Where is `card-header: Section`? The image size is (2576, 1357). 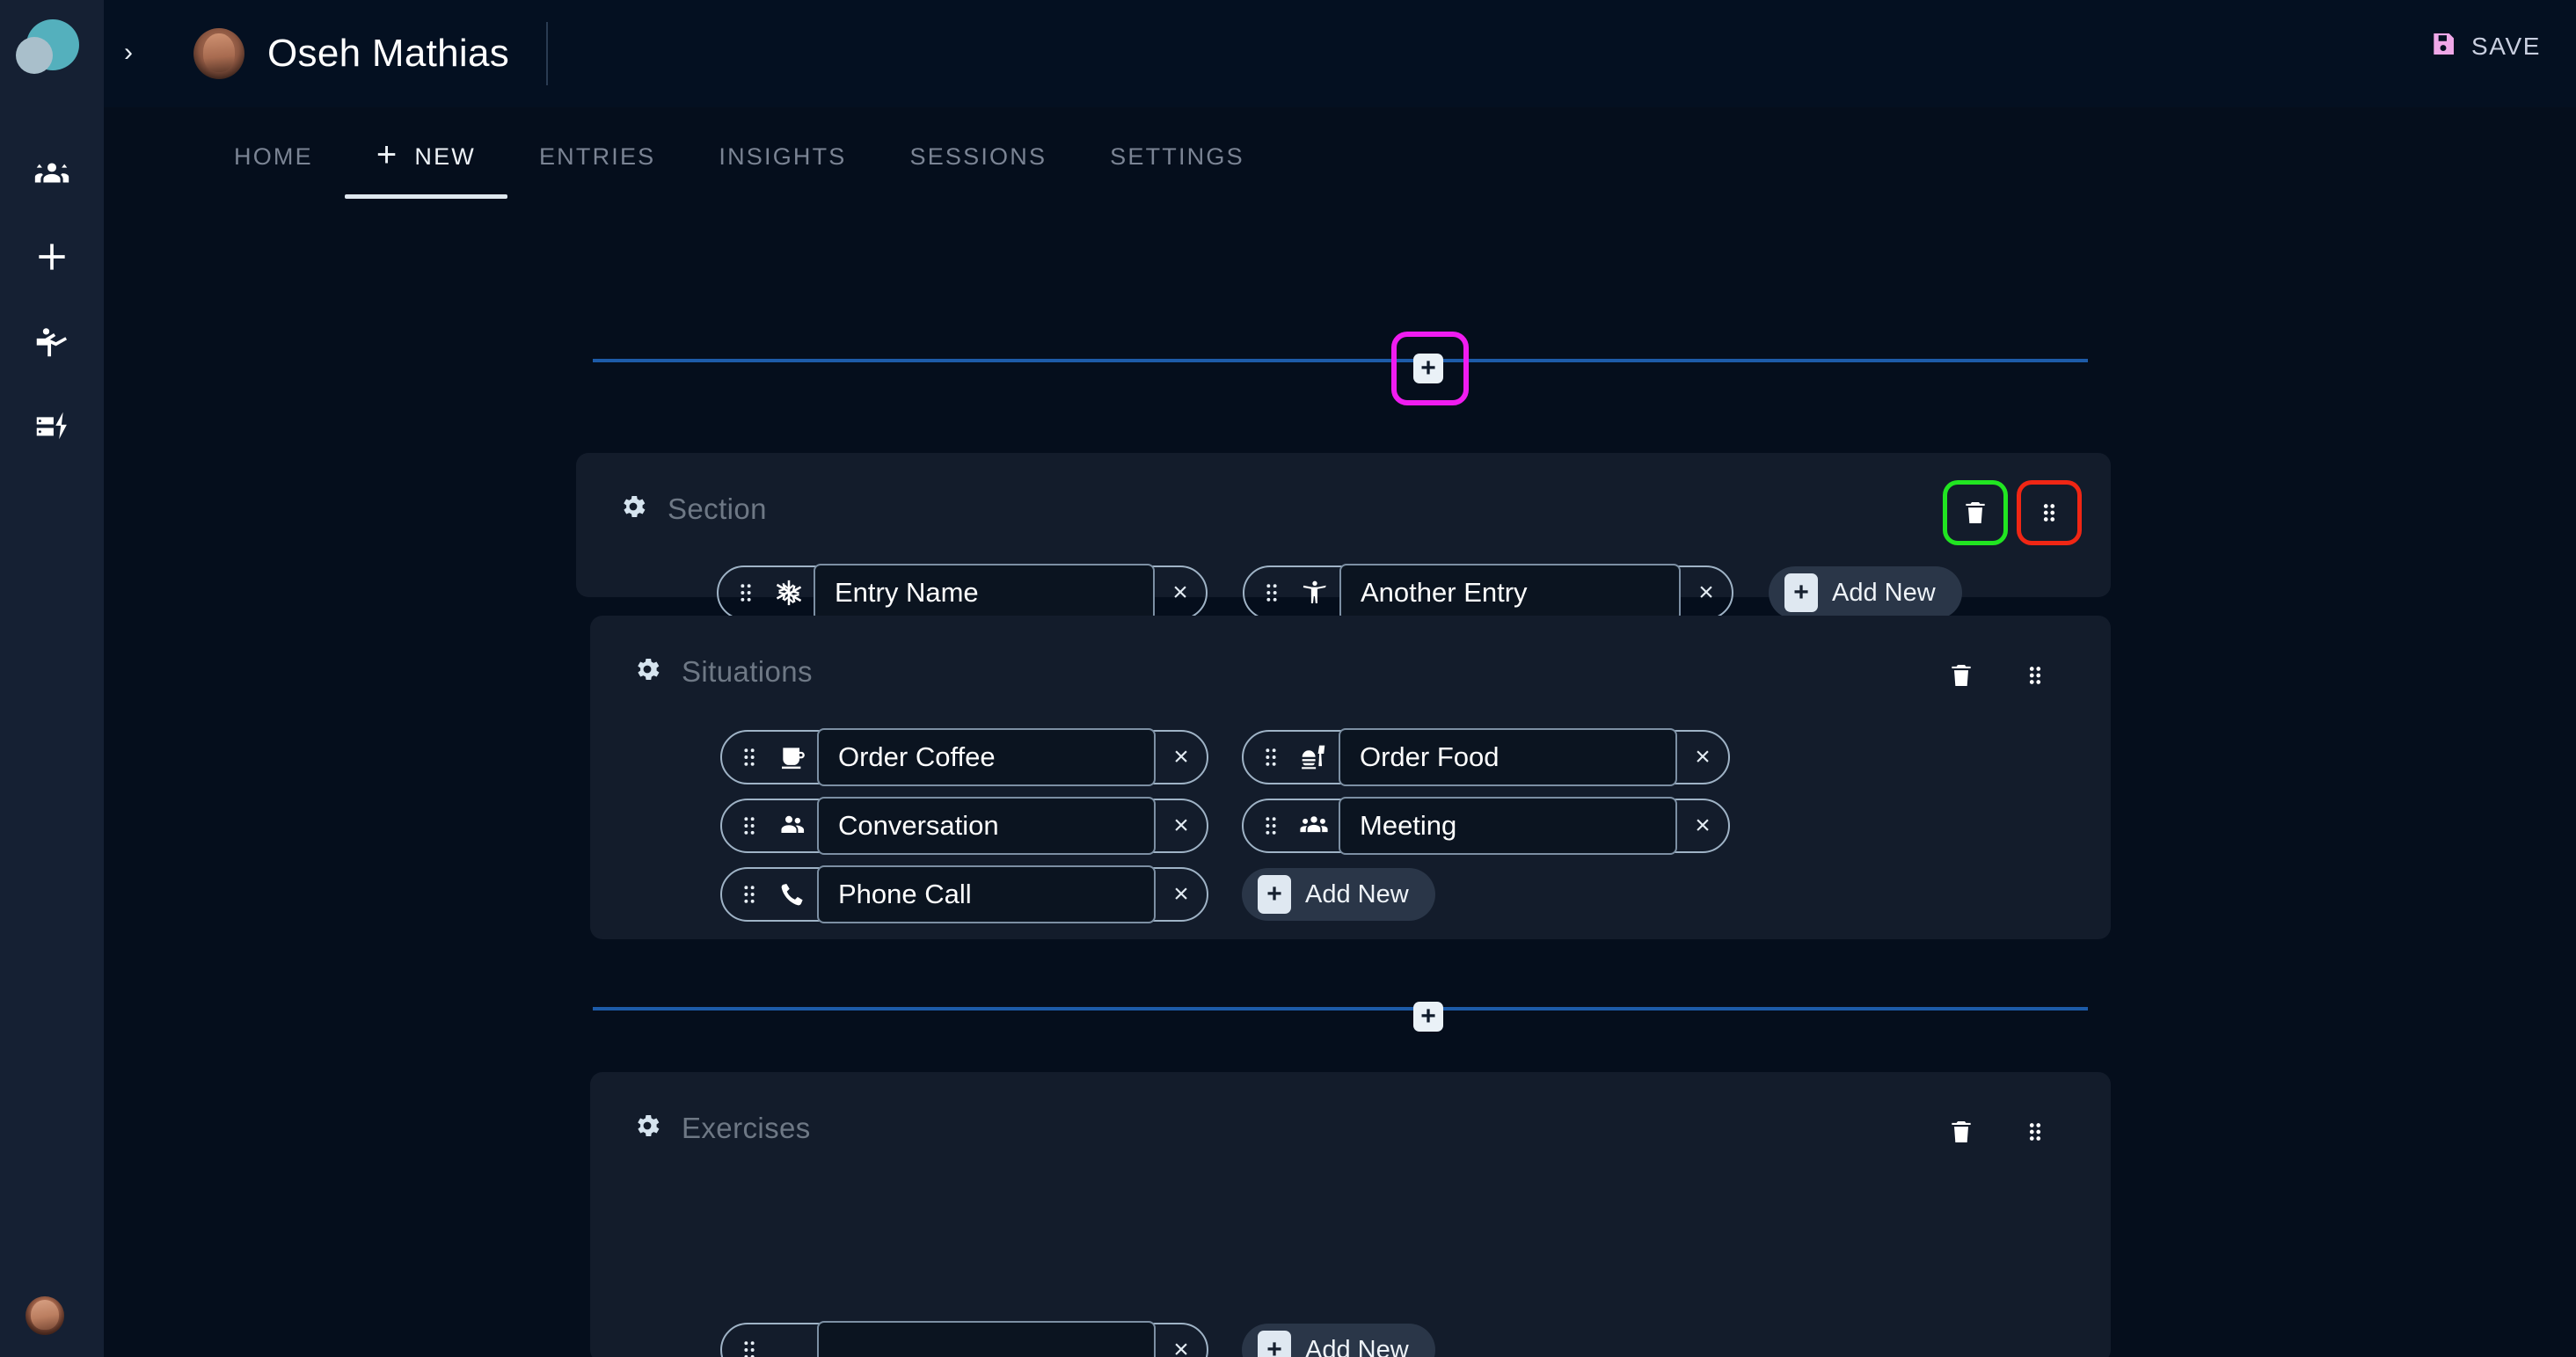
card-header: Section is located at coordinates (1343, 489).